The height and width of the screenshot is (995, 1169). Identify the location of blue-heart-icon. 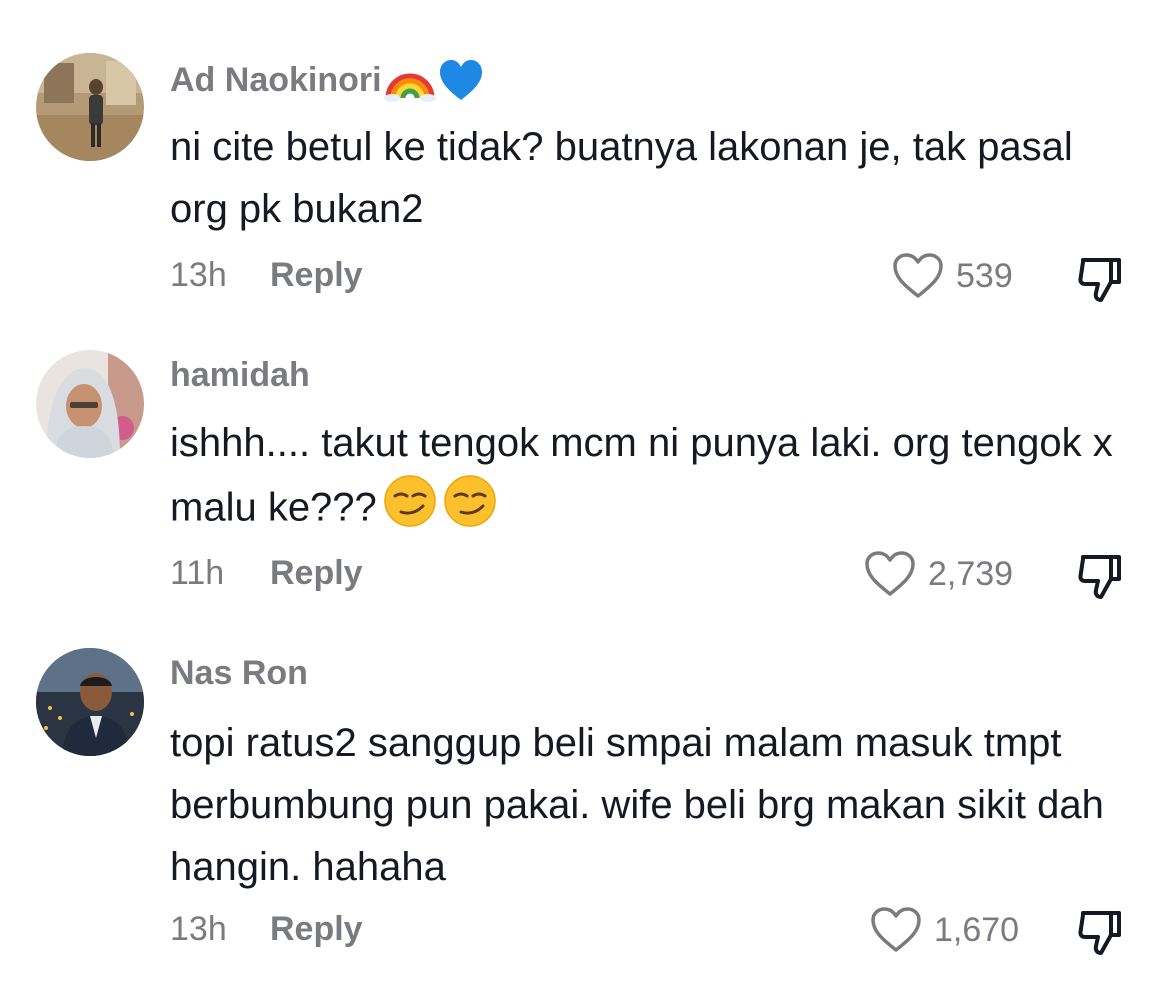
(461, 80).